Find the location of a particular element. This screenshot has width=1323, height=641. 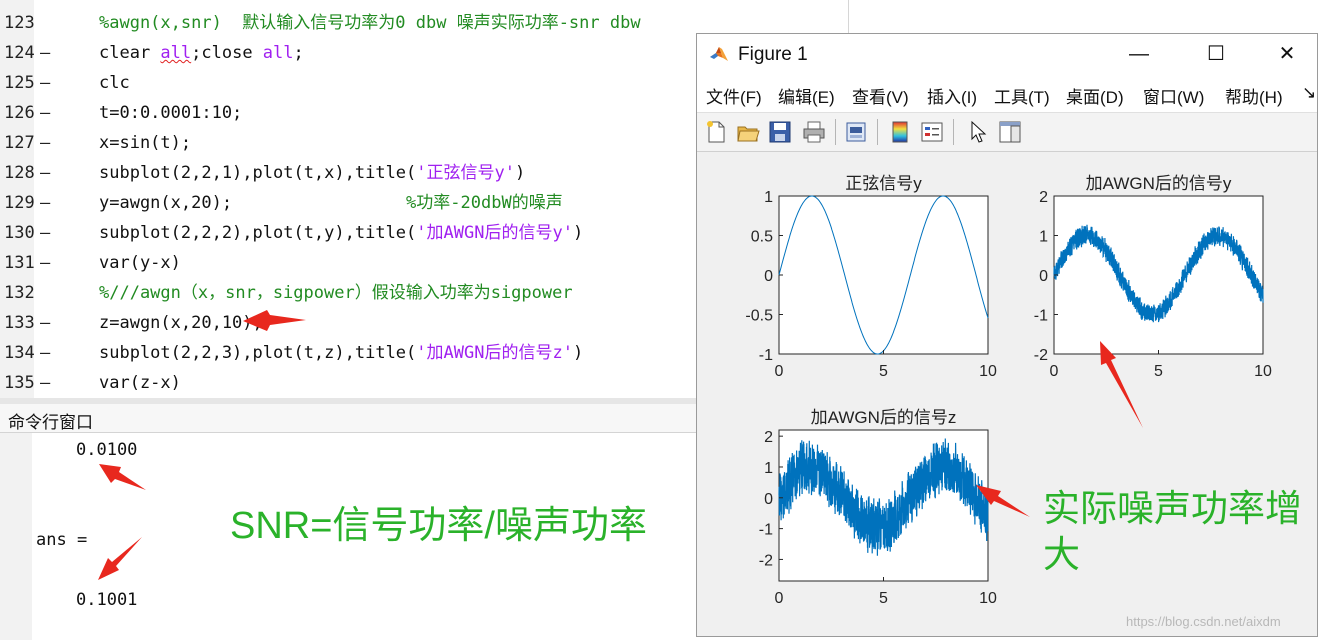

menu-view: 查看(V) is located at coordinates (880, 95).